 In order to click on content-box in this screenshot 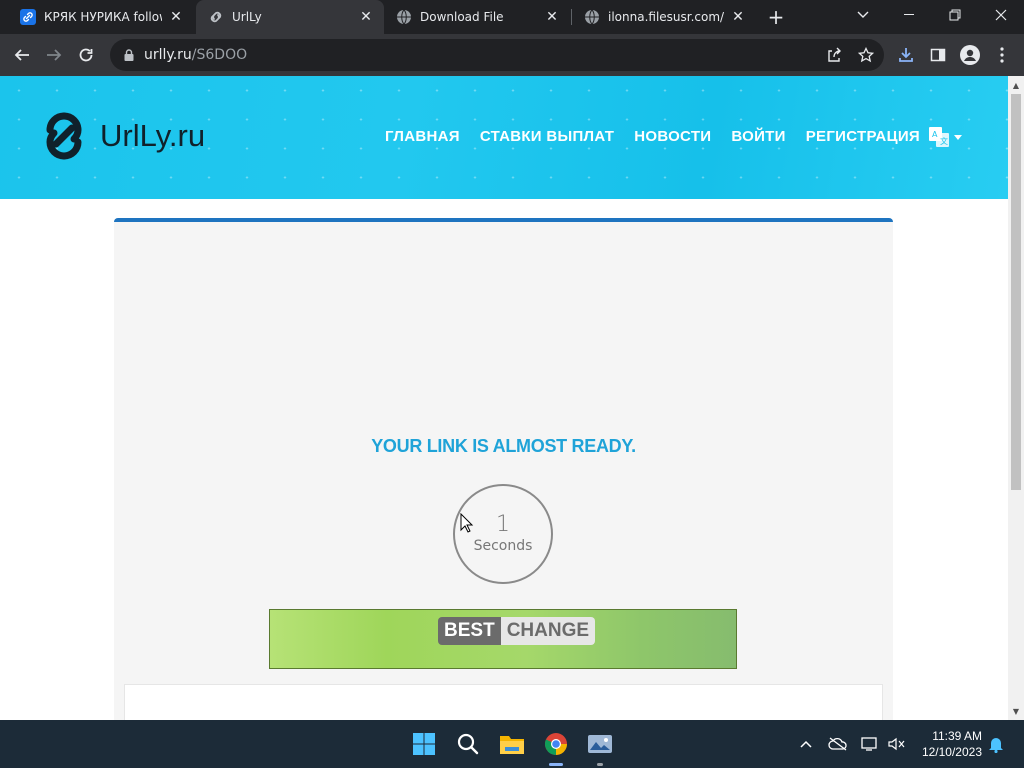, I will do `click(503, 702)`.